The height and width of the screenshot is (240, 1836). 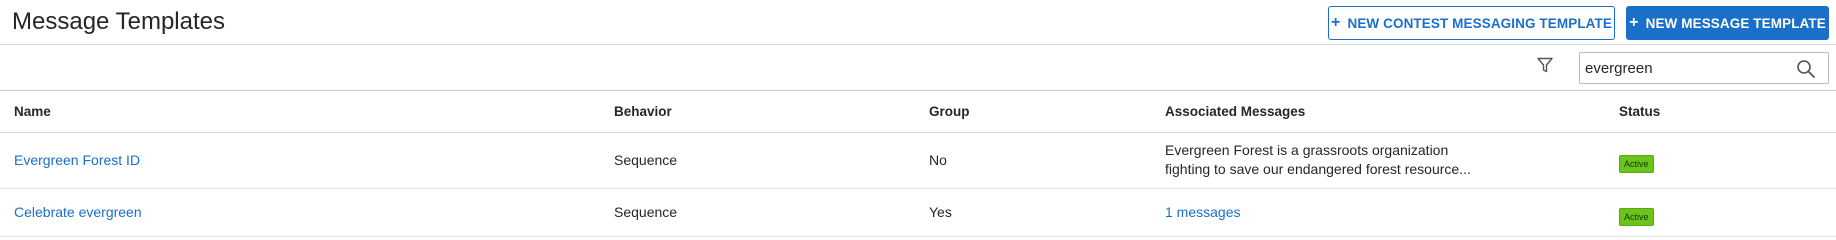 I want to click on new-contest-messaging-template-button: + NEW CONTEST MESSAGING TEMPLATE, so click(x=1471, y=23).